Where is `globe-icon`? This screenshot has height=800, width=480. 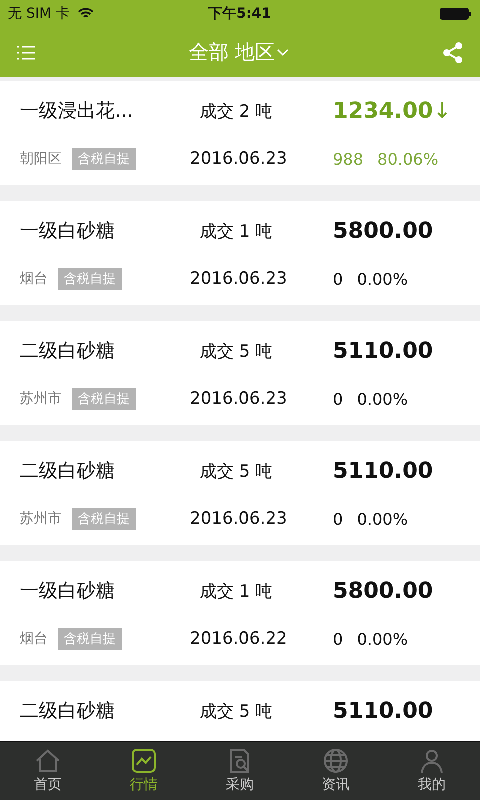 globe-icon is located at coordinates (336, 761).